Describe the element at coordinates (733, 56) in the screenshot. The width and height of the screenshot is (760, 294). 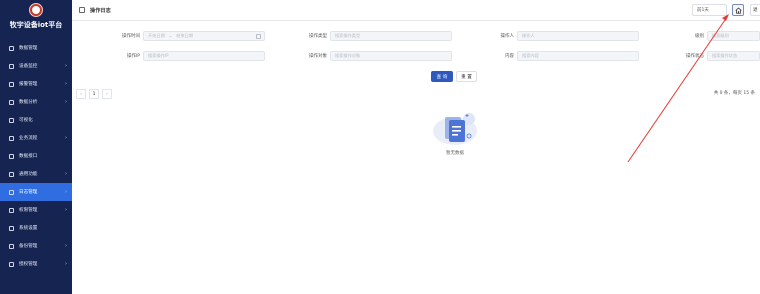
I see `status-input: 搜索操作状态` at that location.